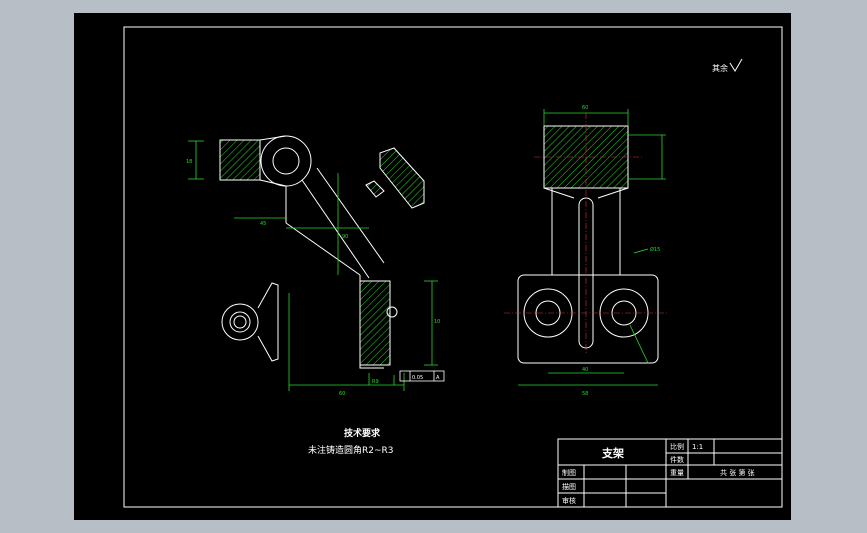 The width and height of the screenshot is (867, 533). Describe the element at coordinates (345, 237) in the screenshot. I see `svg-text: 90` at that location.